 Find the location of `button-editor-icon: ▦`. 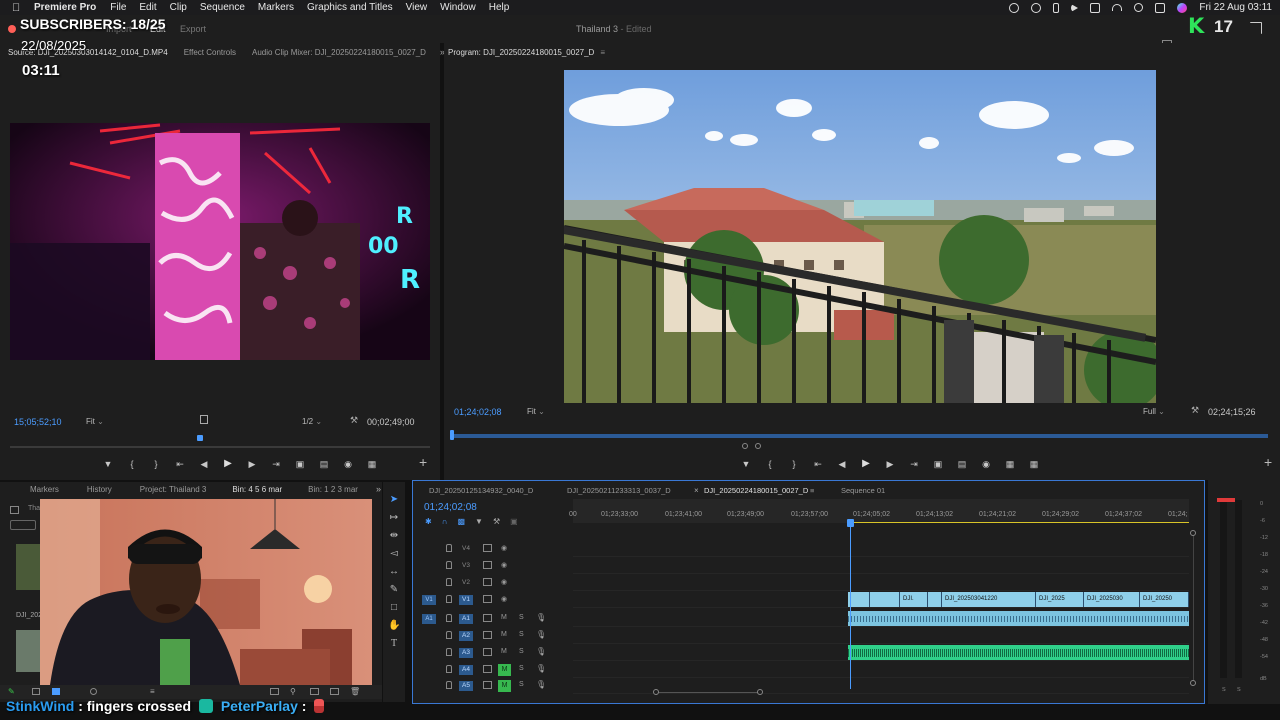

button-editor-icon: ▦ is located at coordinates (372, 464).